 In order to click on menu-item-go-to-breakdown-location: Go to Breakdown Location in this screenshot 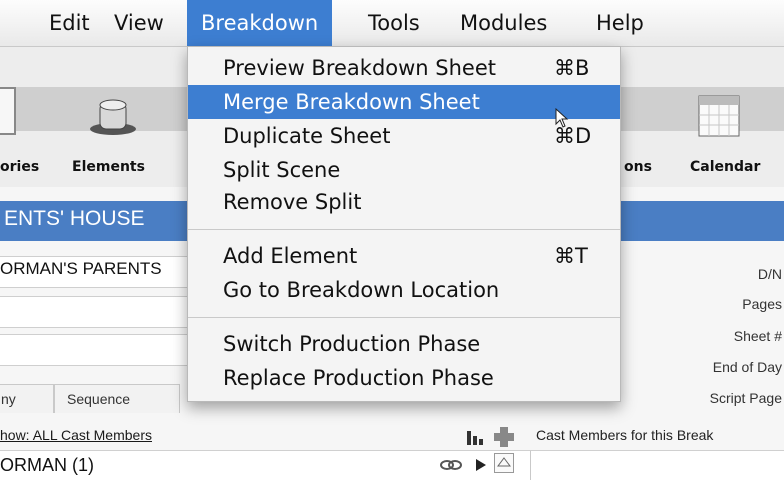, I will do `click(404, 290)`.